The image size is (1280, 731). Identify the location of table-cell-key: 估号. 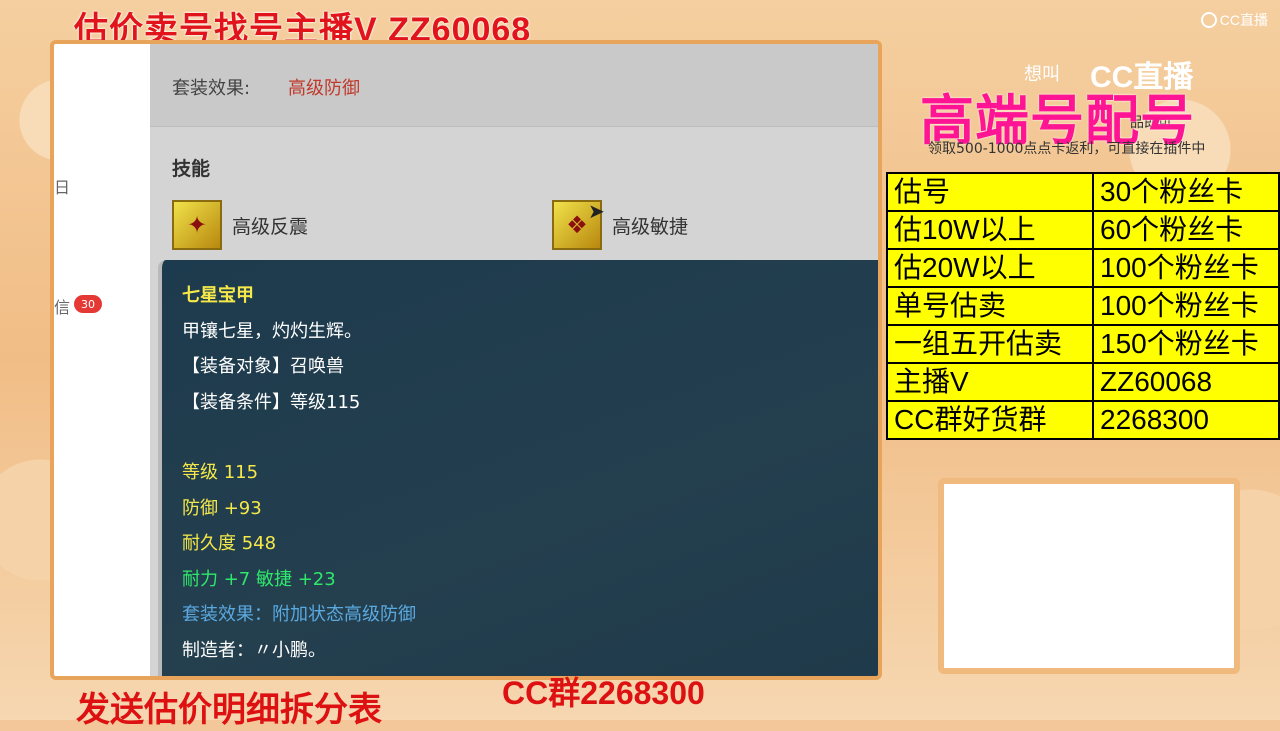
(990, 192).